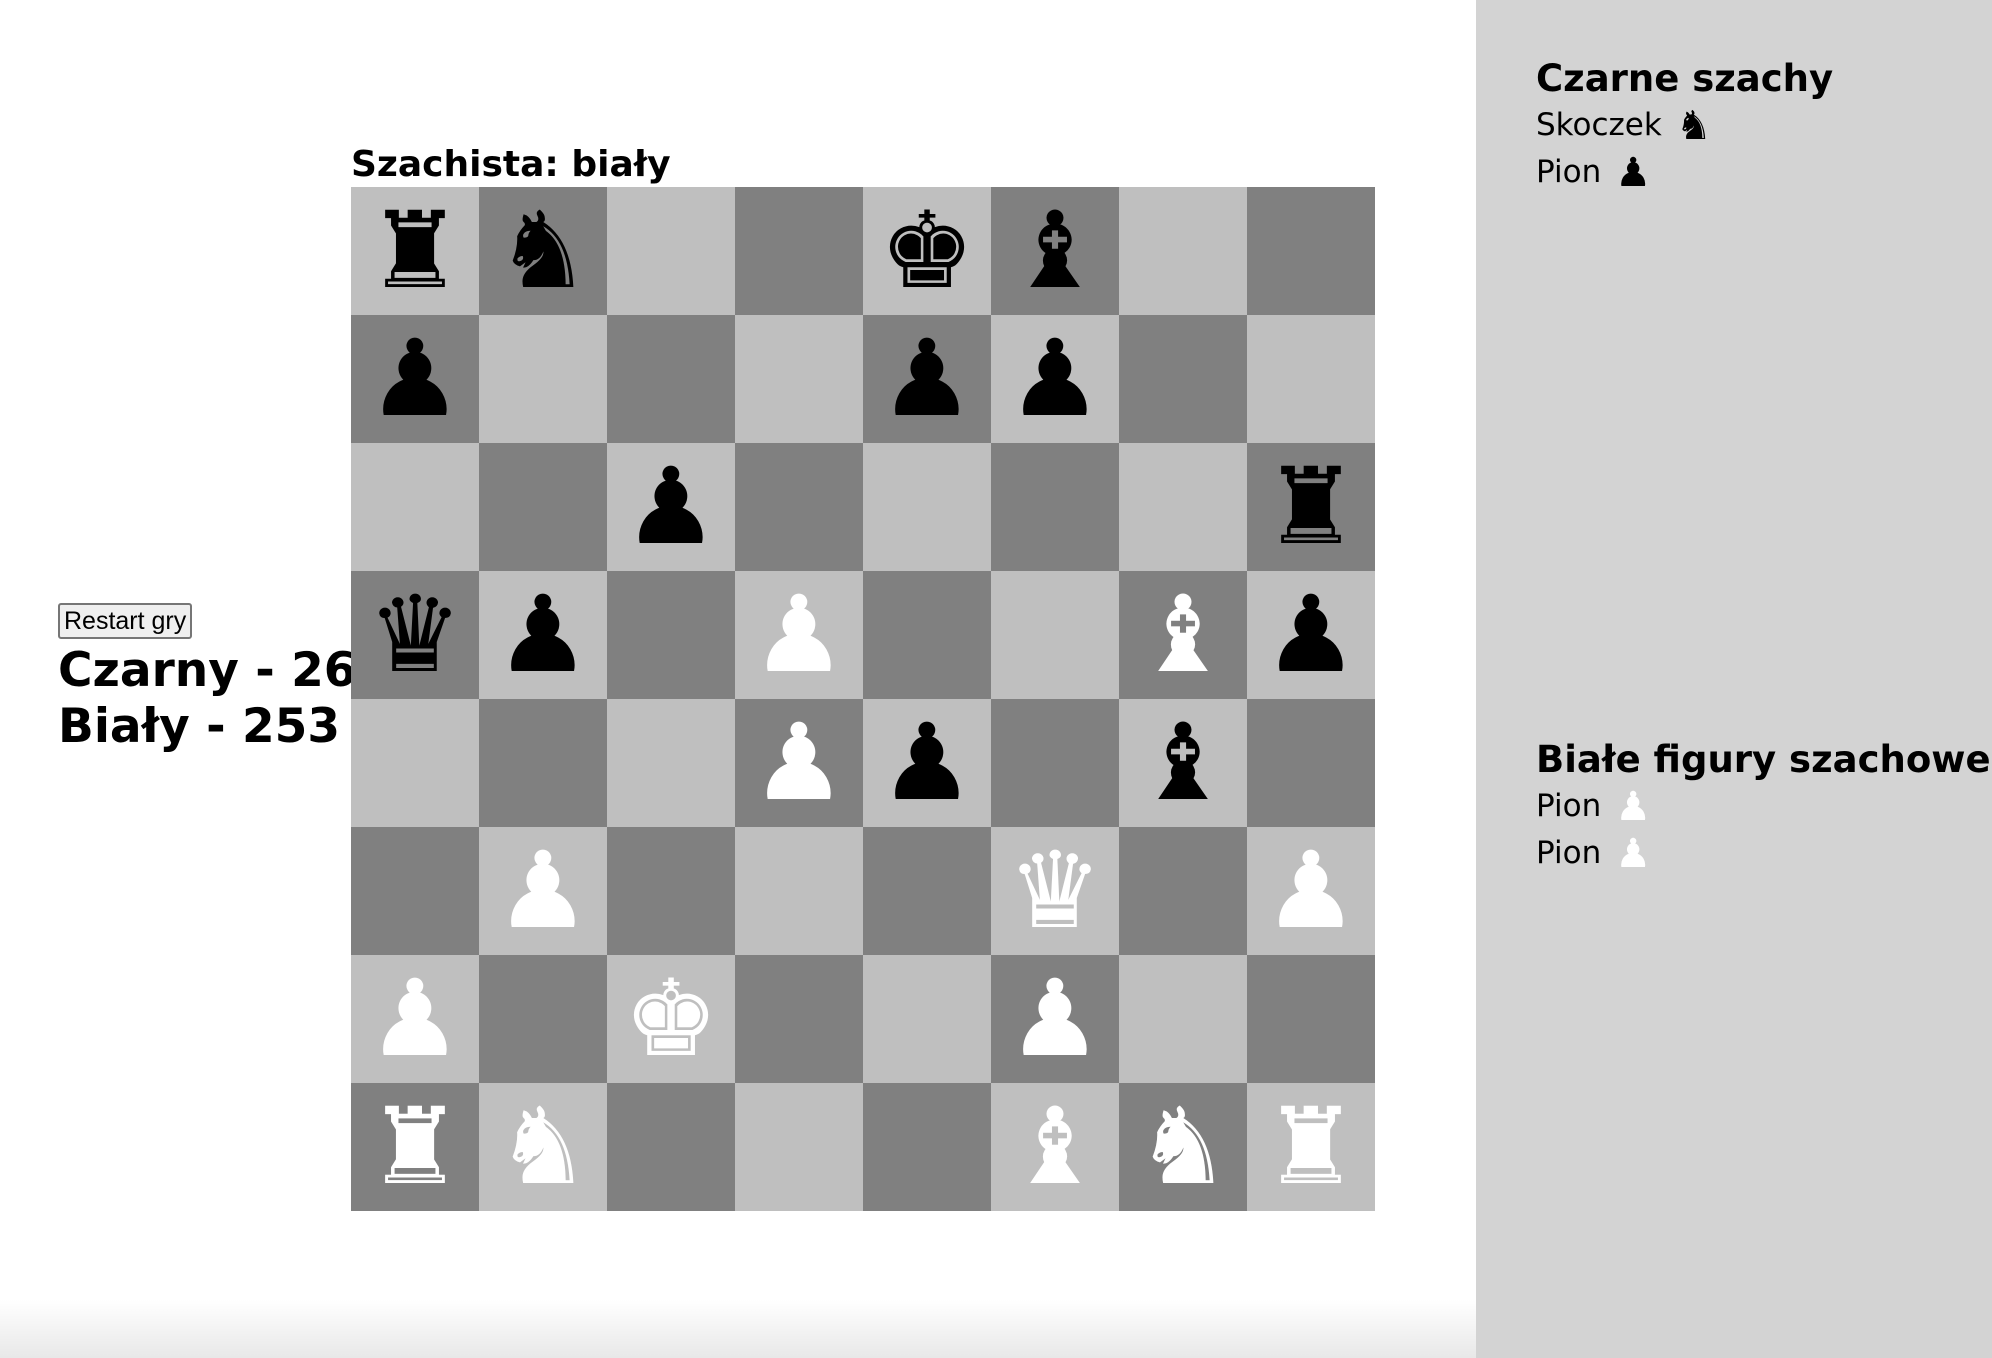 This screenshot has height=1358, width=1992. What do you see at coordinates (543, 507) in the screenshot?
I see `square-b6` at bounding box center [543, 507].